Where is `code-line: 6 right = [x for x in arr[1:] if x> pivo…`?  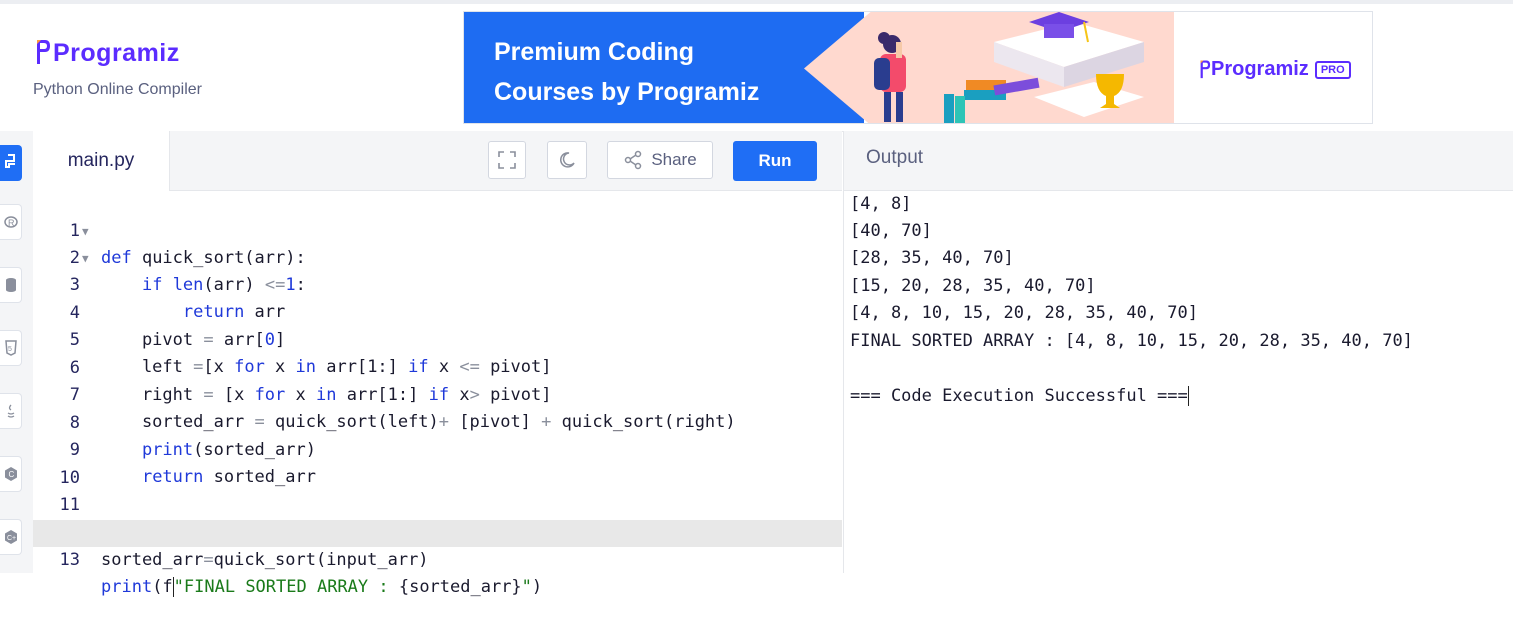 code-line: 6 right = [x for x in arr[1:] if x> pivo… is located at coordinates (437, 366).